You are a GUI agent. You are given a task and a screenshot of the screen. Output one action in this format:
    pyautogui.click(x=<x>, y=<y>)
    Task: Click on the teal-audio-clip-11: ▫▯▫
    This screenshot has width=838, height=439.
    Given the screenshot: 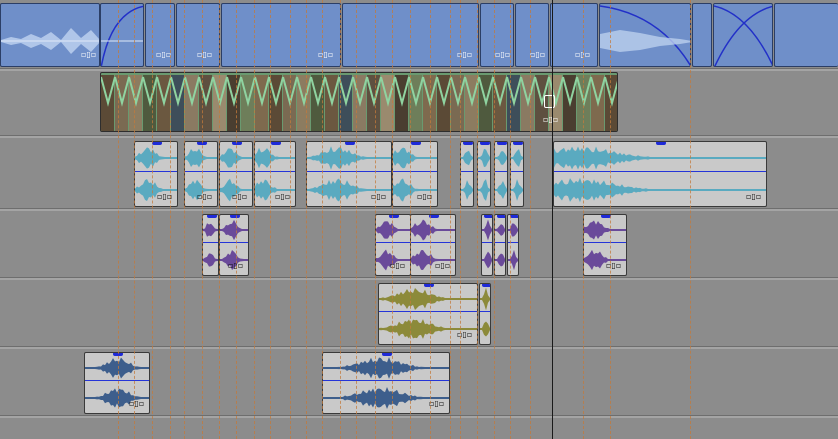 What is the action you would take?
    pyautogui.click(x=660, y=174)
    